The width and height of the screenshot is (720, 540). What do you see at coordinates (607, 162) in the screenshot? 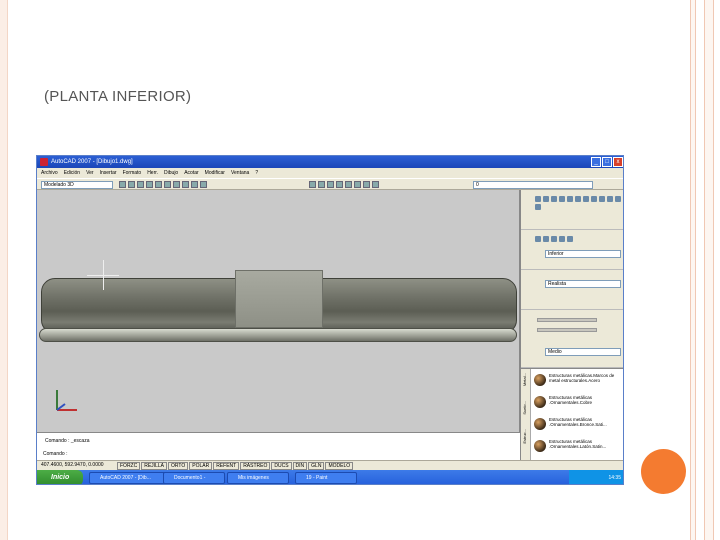
I see `restore-button: □` at bounding box center [607, 162].